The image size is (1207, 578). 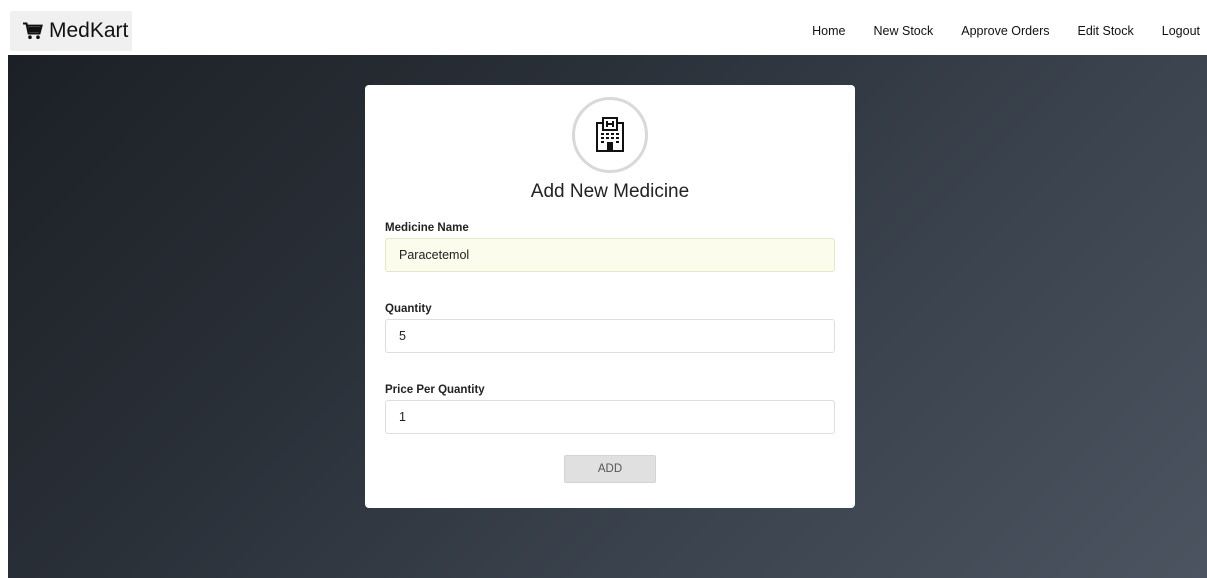 I want to click on hospital-icon-badge, so click(x=610, y=135).